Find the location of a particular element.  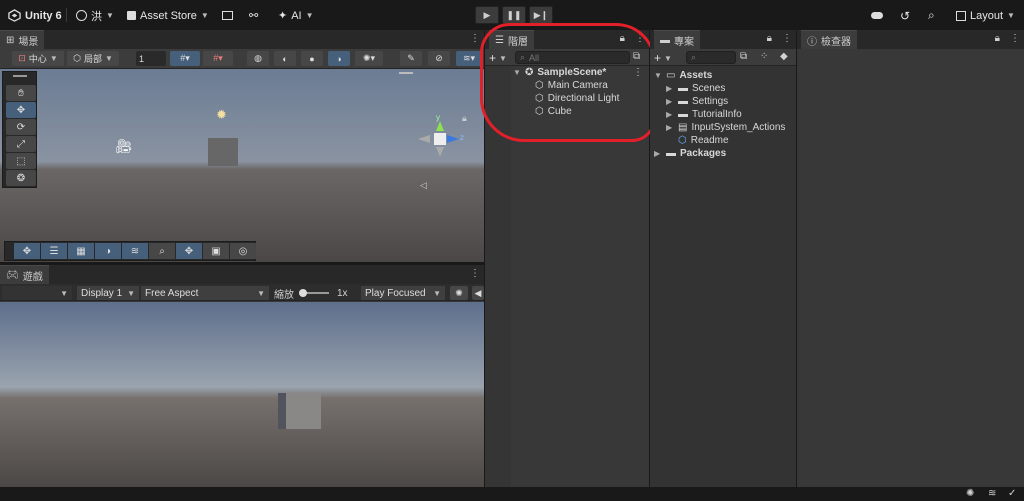

unity-logo-button: Unity 6 is located at coordinates (35, 15).